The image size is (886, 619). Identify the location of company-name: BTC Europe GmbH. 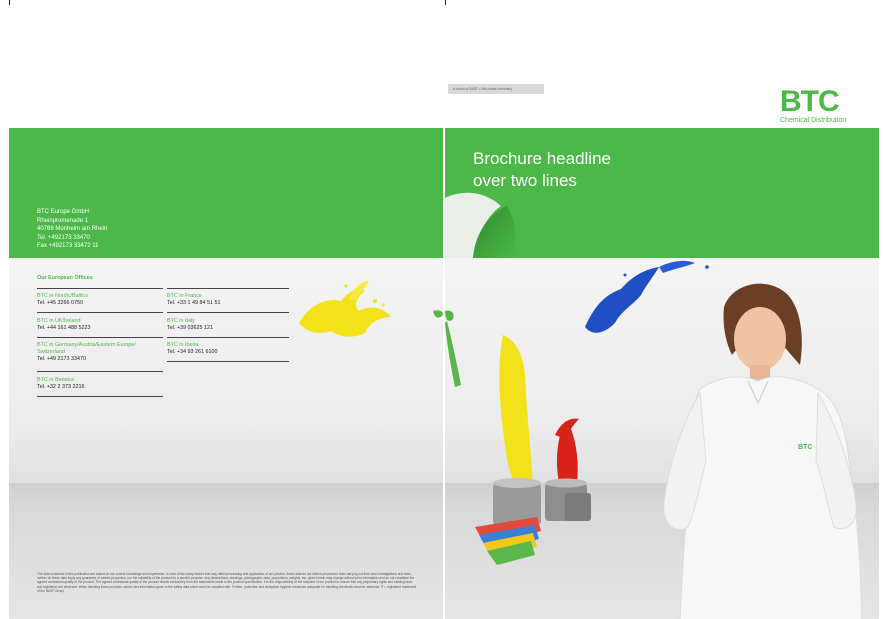
(63, 212).